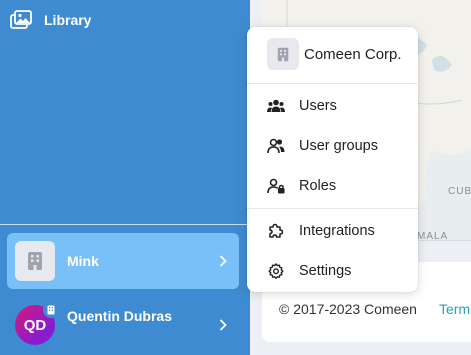 This screenshot has height=355, width=471. I want to click on menu-item-user-groups: User groups, so click(322, 146).